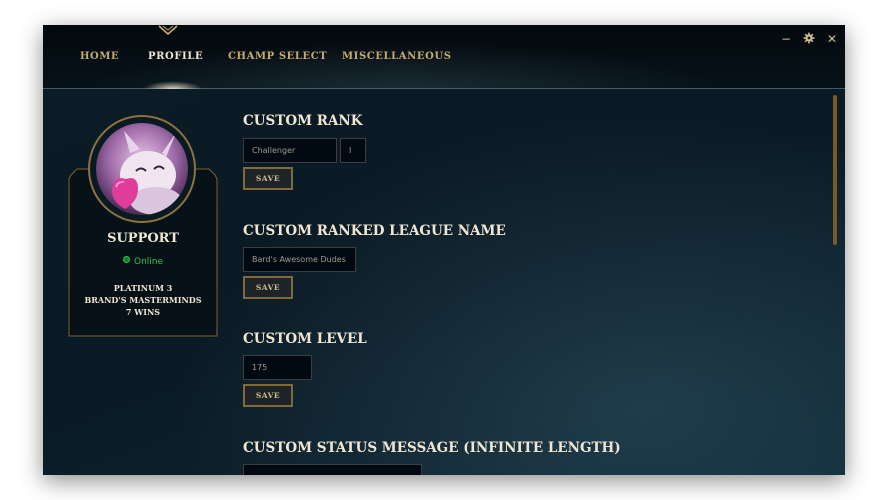 Image resolution: width=888 pixels, height=500 pixels. What do you see at coordinates (305, 339) in the screenshot?
I see `custom-level-title: CUSTOM LEVEL` at bounding box center [305, 339].